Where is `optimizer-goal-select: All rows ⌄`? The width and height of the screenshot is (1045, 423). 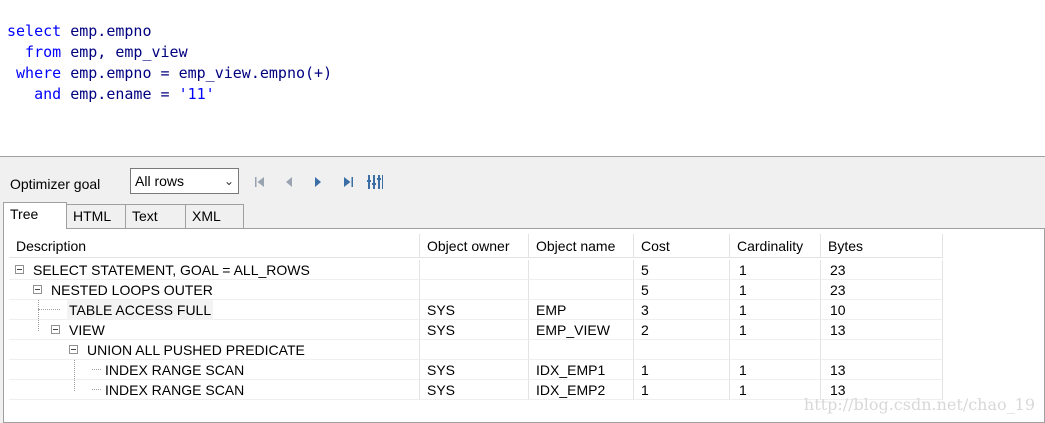 optimizer-goal-select: All rows ⌄ is located at coordinates (184, 181).